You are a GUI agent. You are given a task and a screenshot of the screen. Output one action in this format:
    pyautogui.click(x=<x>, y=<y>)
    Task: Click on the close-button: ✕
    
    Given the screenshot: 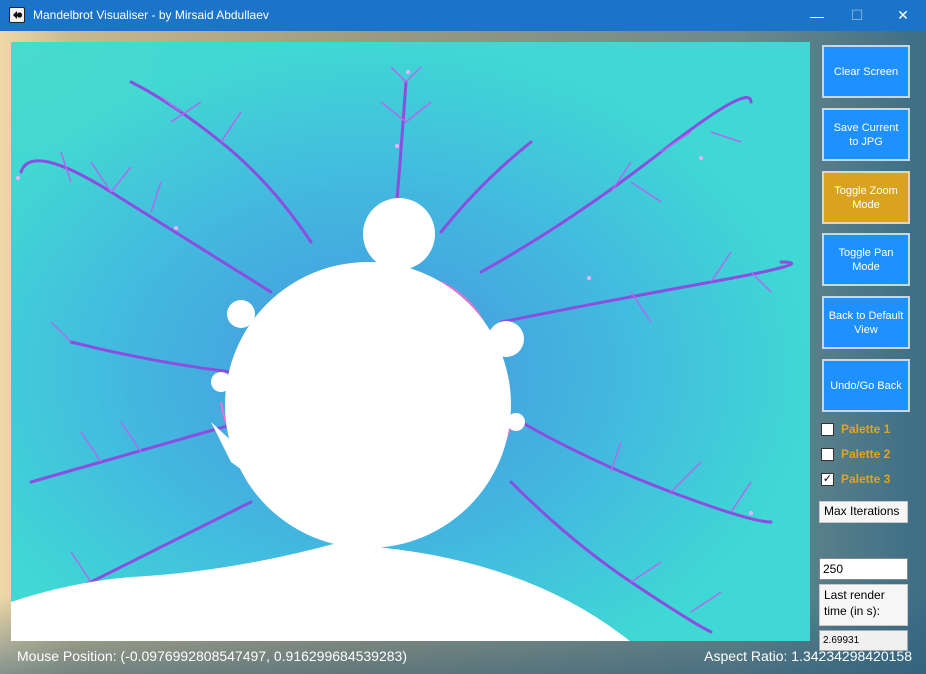 What is the action you would take?
    pyautogui.click(x=903, y=15)
    